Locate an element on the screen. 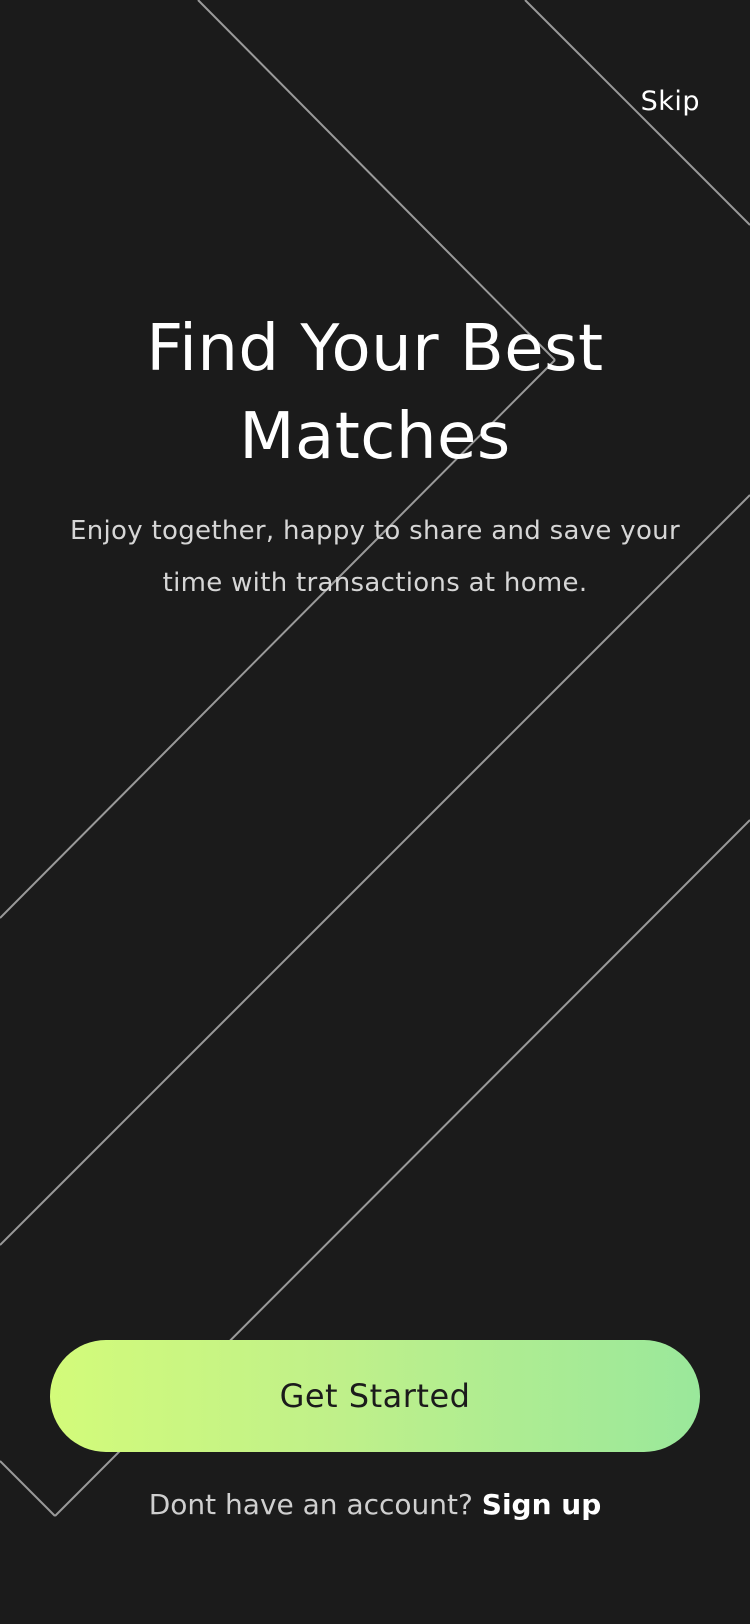  signup-prompt: Dont have an account? Sign up is located at coordinates (375, 1504).